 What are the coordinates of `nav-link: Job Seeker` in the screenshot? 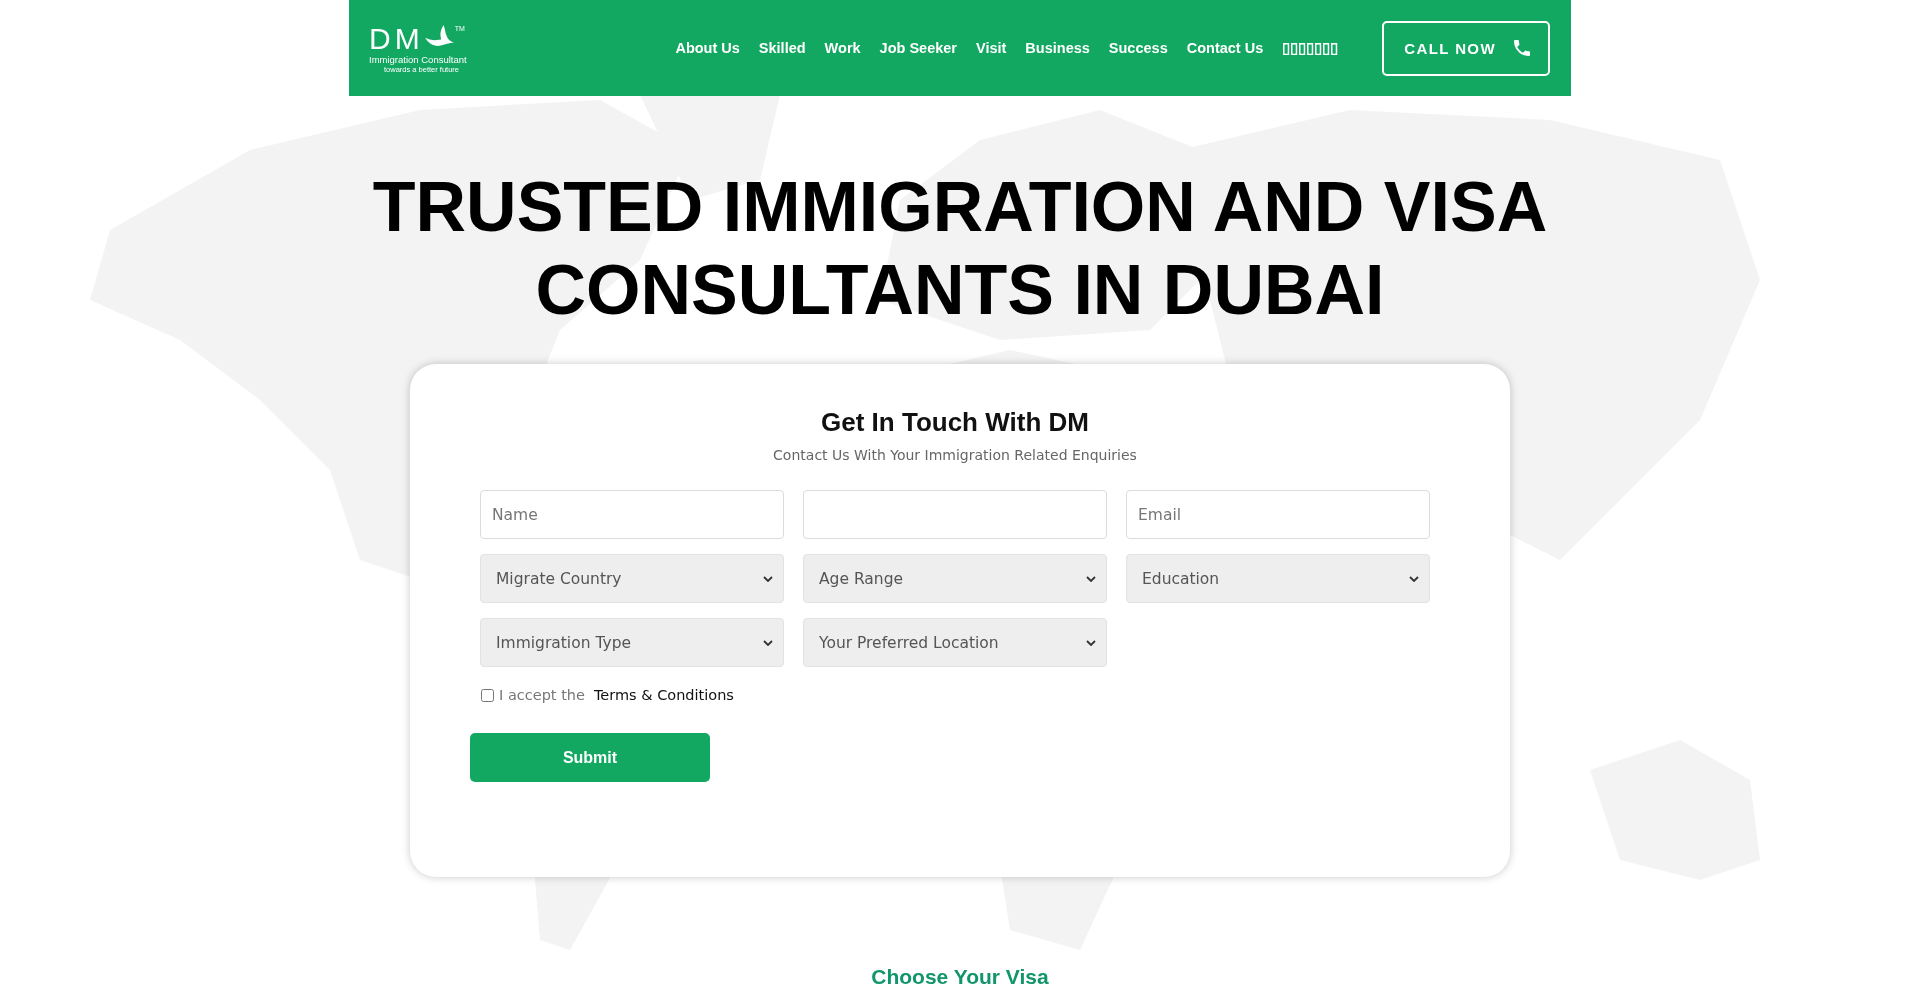 It's located at (918, 48).